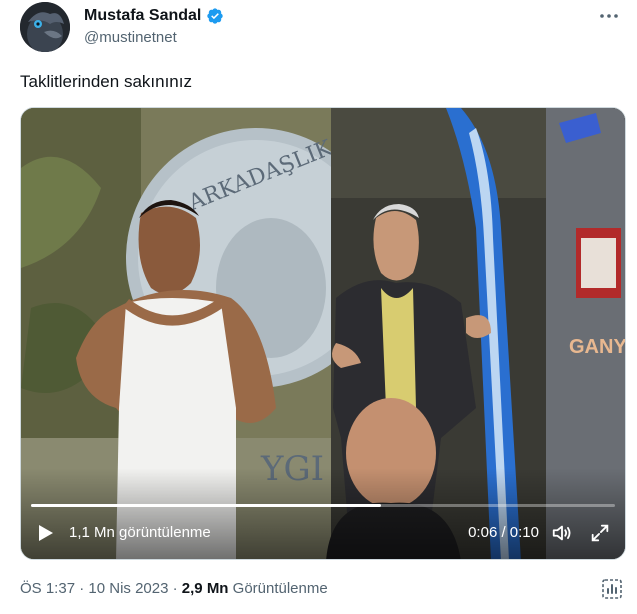  I want to click on verified-badge-icon, so click(215, 16).